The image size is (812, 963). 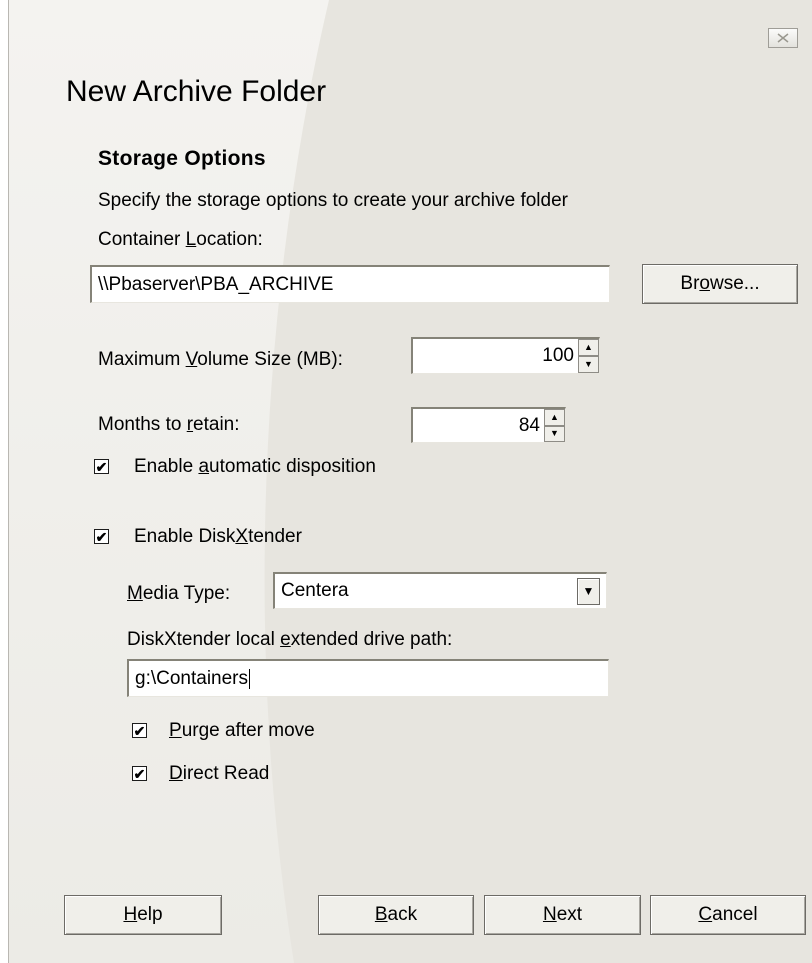 What do you see at coordinates (255, 467) in the screenshot?
I see `enable-automatic-disposition-label: Enable automatic disposition` at bounding box center [255, 467].